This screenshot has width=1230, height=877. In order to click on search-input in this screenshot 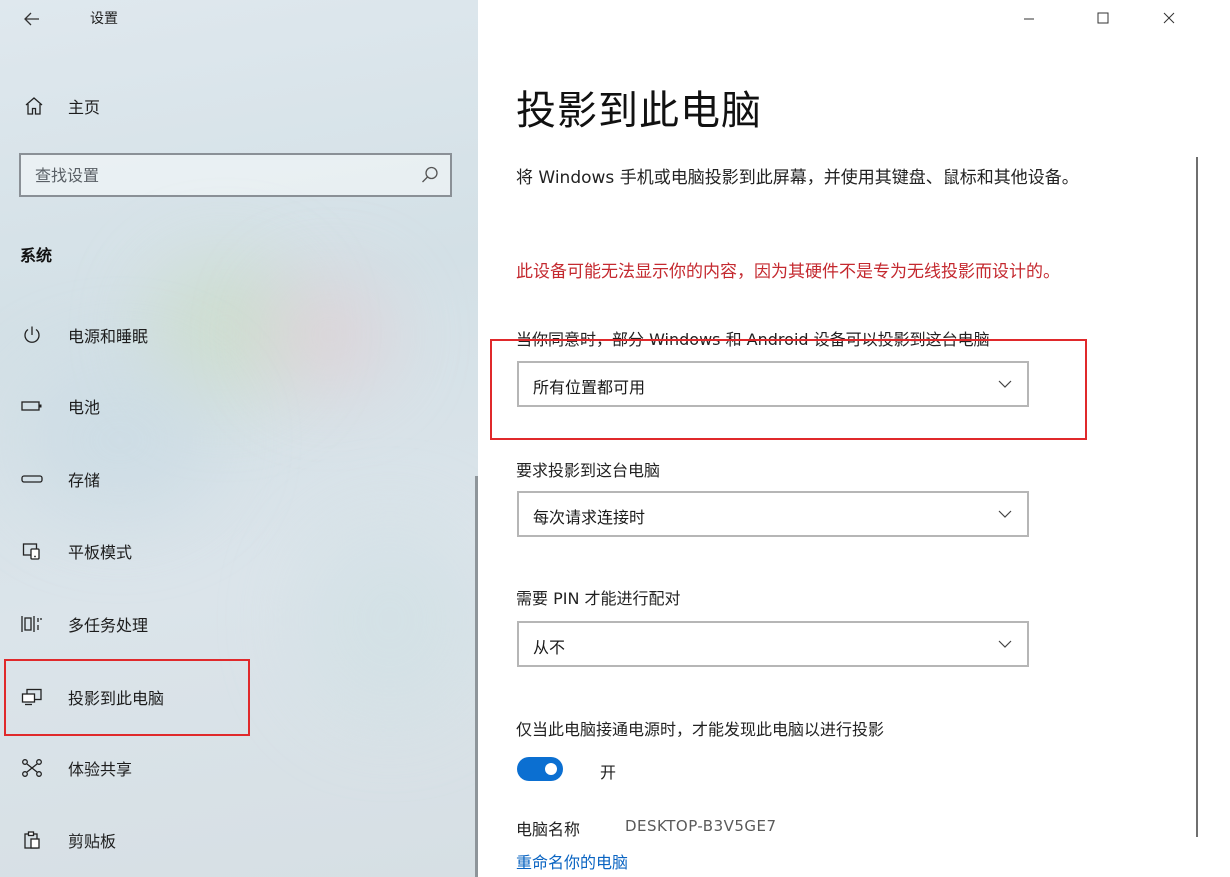, I will do `click(215, 175)`.